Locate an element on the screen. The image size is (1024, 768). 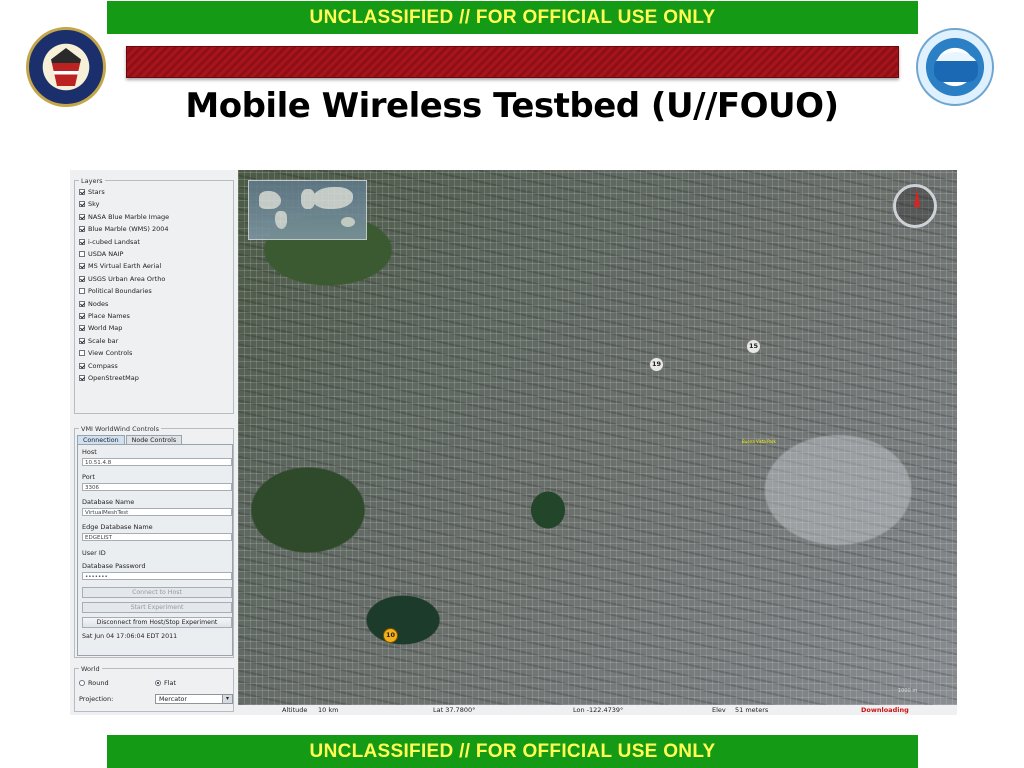
layer-item-stars: Stars is located at coordinates (92, 192).